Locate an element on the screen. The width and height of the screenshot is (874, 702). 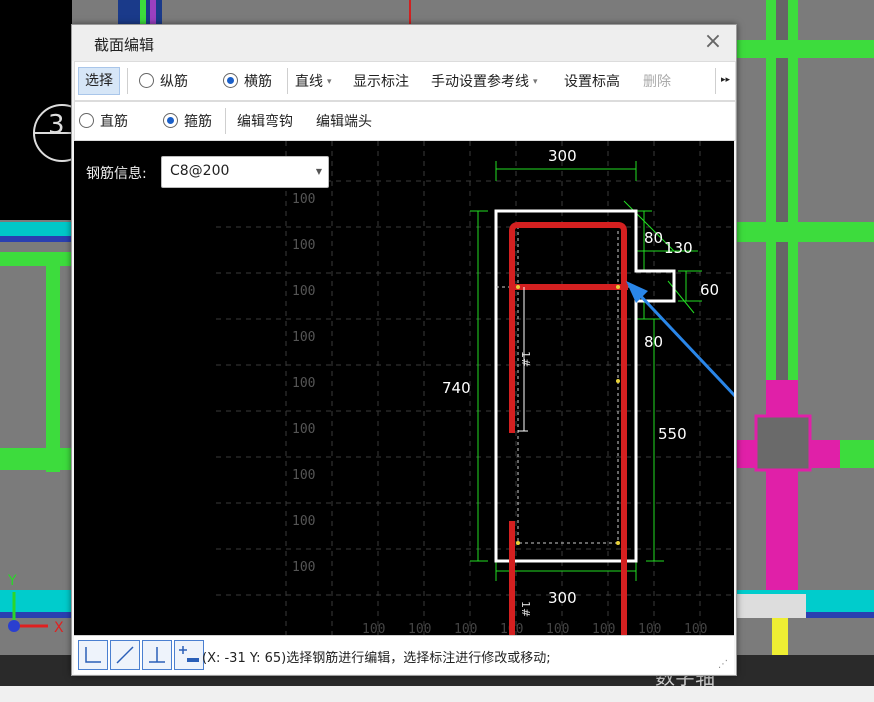
manual-reference-dropdown: 手动设置参考线 ▾ is located at coordinates (484, 81).